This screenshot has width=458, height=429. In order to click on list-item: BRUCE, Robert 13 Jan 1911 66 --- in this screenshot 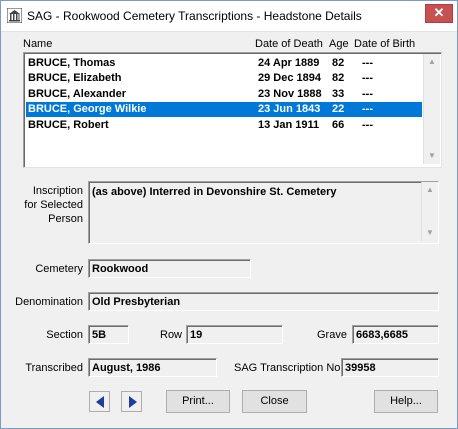, I will do `click(224, 125)`.